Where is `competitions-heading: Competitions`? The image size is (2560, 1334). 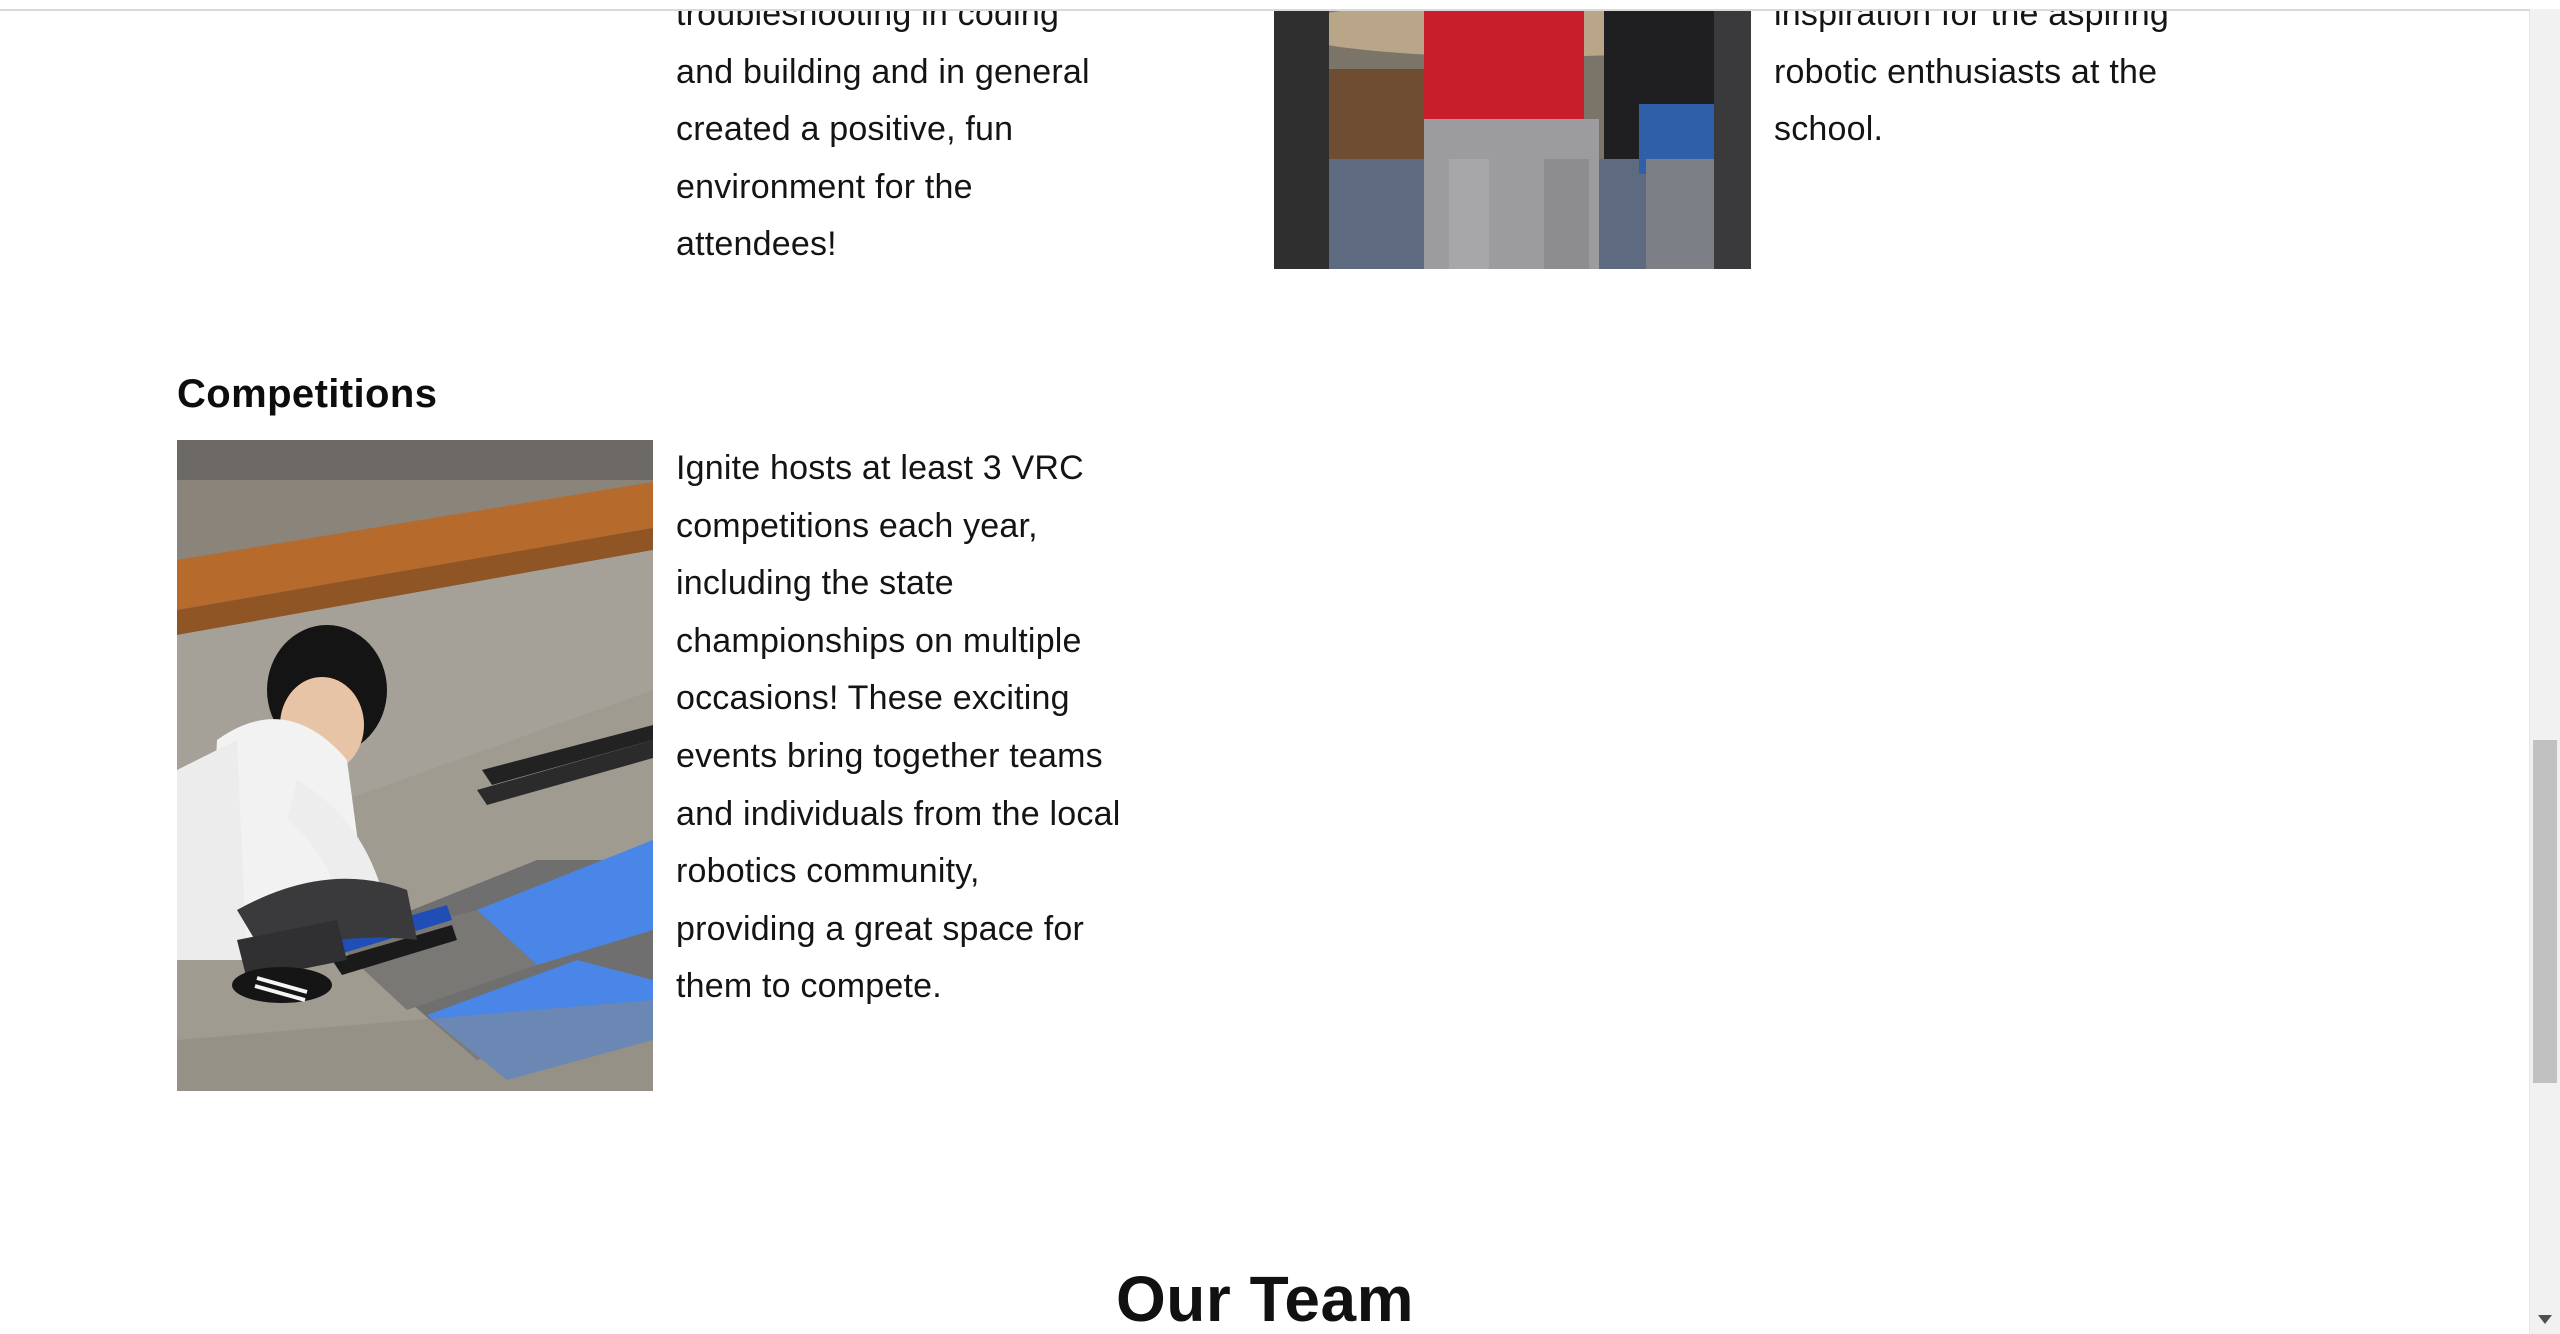 competitions-heading: Competitions is located at coordinates (307, 394).